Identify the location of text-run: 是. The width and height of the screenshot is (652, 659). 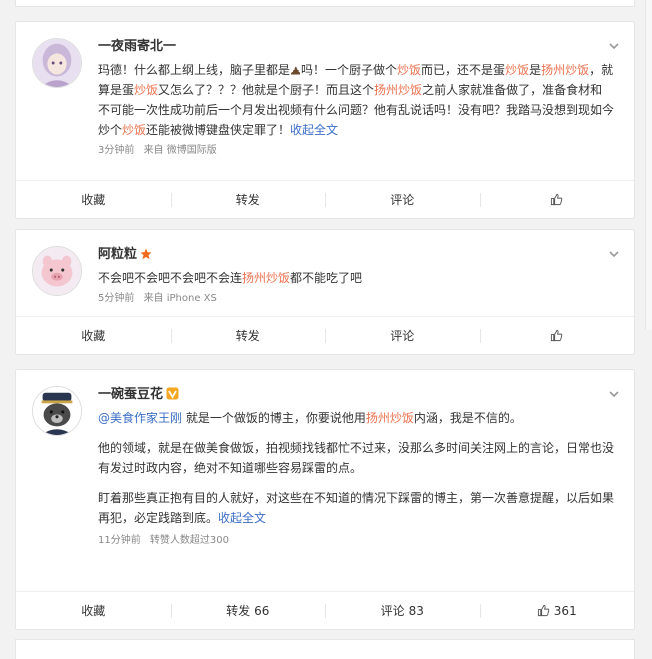
(535, 70).